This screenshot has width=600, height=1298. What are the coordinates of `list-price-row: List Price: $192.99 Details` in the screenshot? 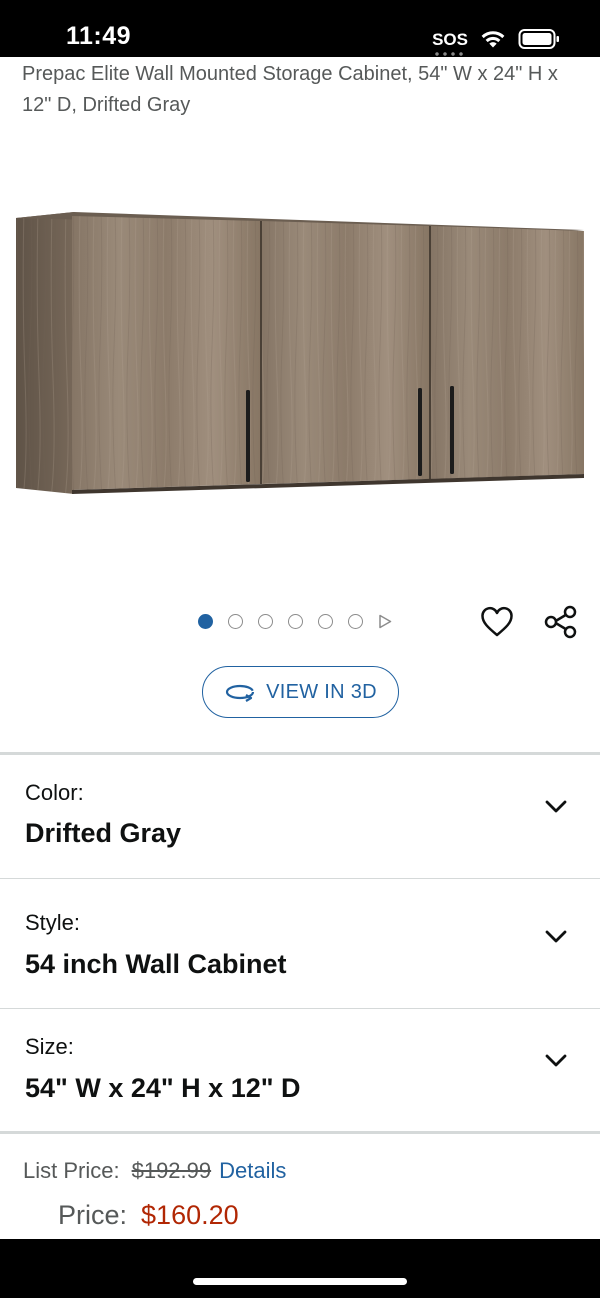 It's located at (154, 1171).